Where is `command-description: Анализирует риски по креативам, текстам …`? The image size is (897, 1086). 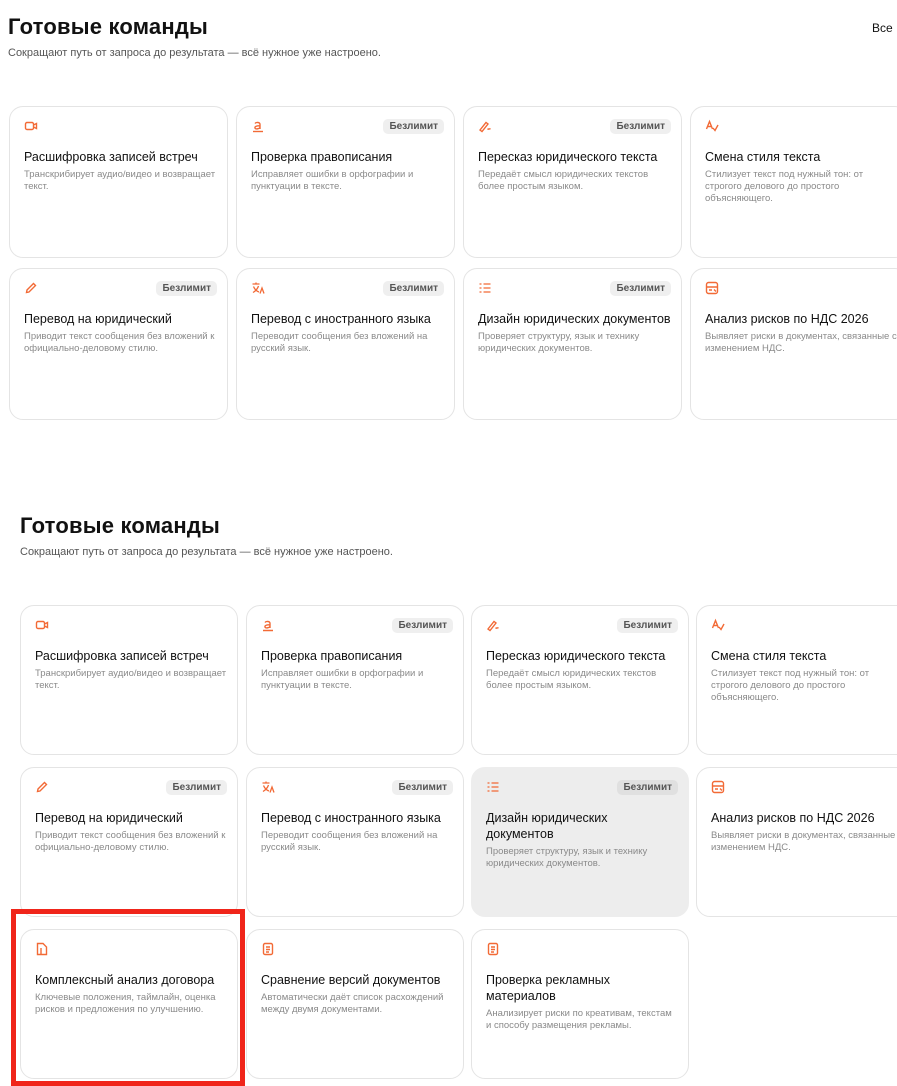 command-description: Анализирует риски по креативам, текстам … is located at coordinates (579, 1019).